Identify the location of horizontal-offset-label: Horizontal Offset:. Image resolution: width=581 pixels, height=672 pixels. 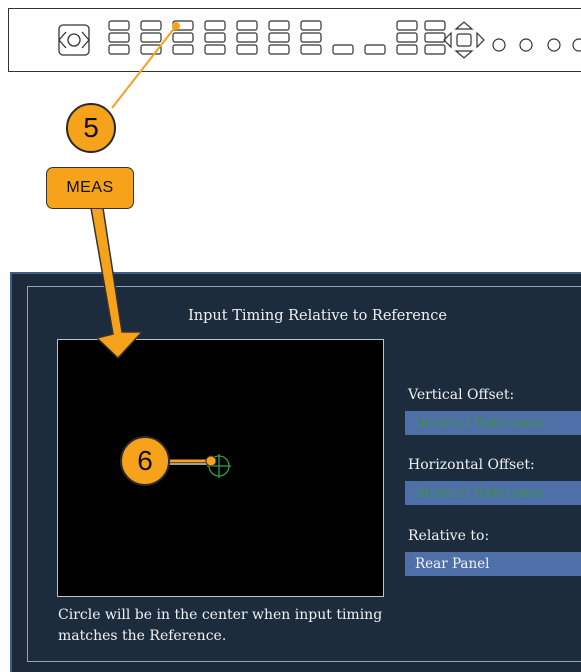
(471, 465).